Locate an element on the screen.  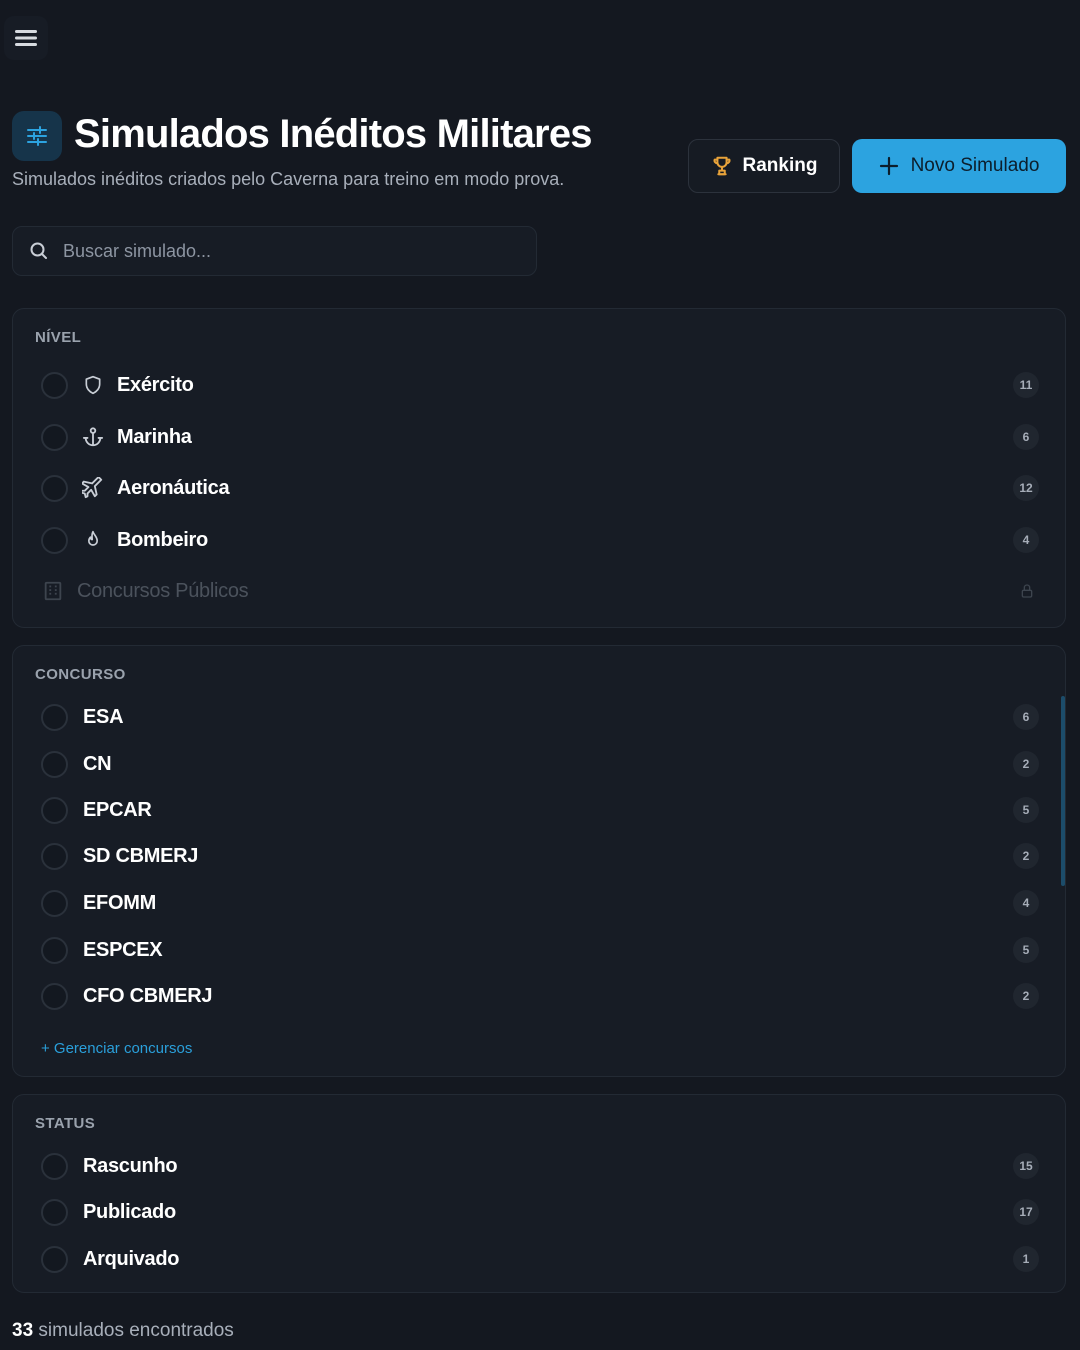
flame-icon is located at coordinates (93, 540).